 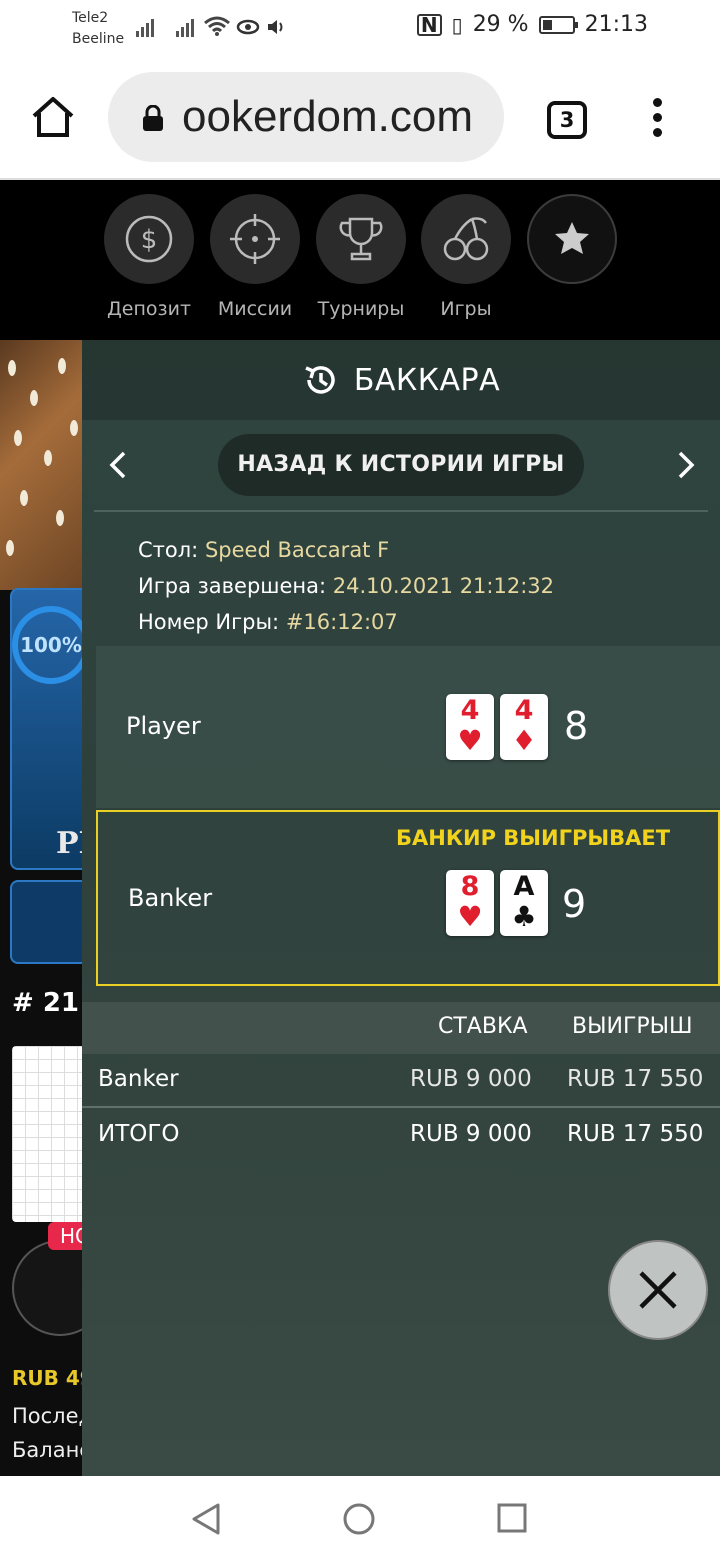 I want to click on history-icon, so click(x=320, y=380).